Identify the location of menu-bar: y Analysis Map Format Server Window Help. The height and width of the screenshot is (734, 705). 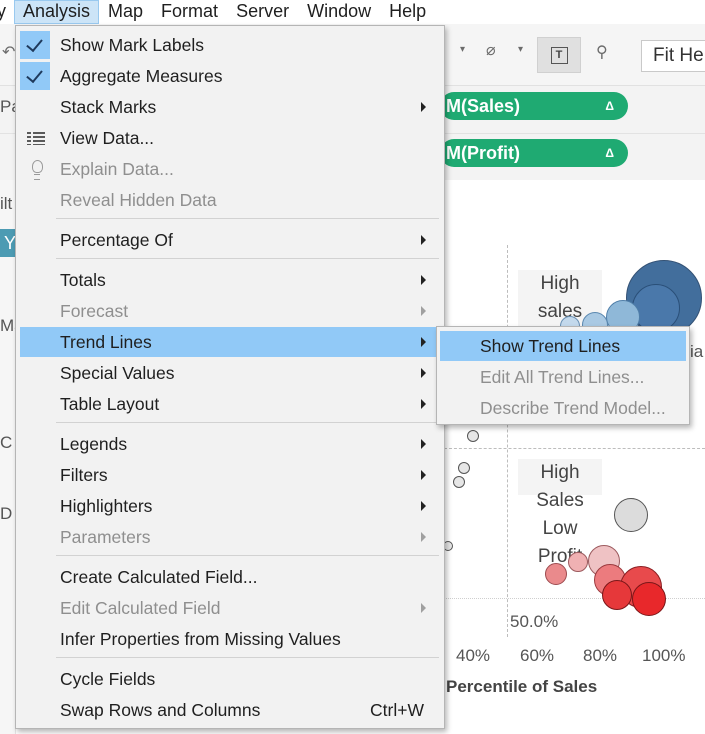
(352, 12).